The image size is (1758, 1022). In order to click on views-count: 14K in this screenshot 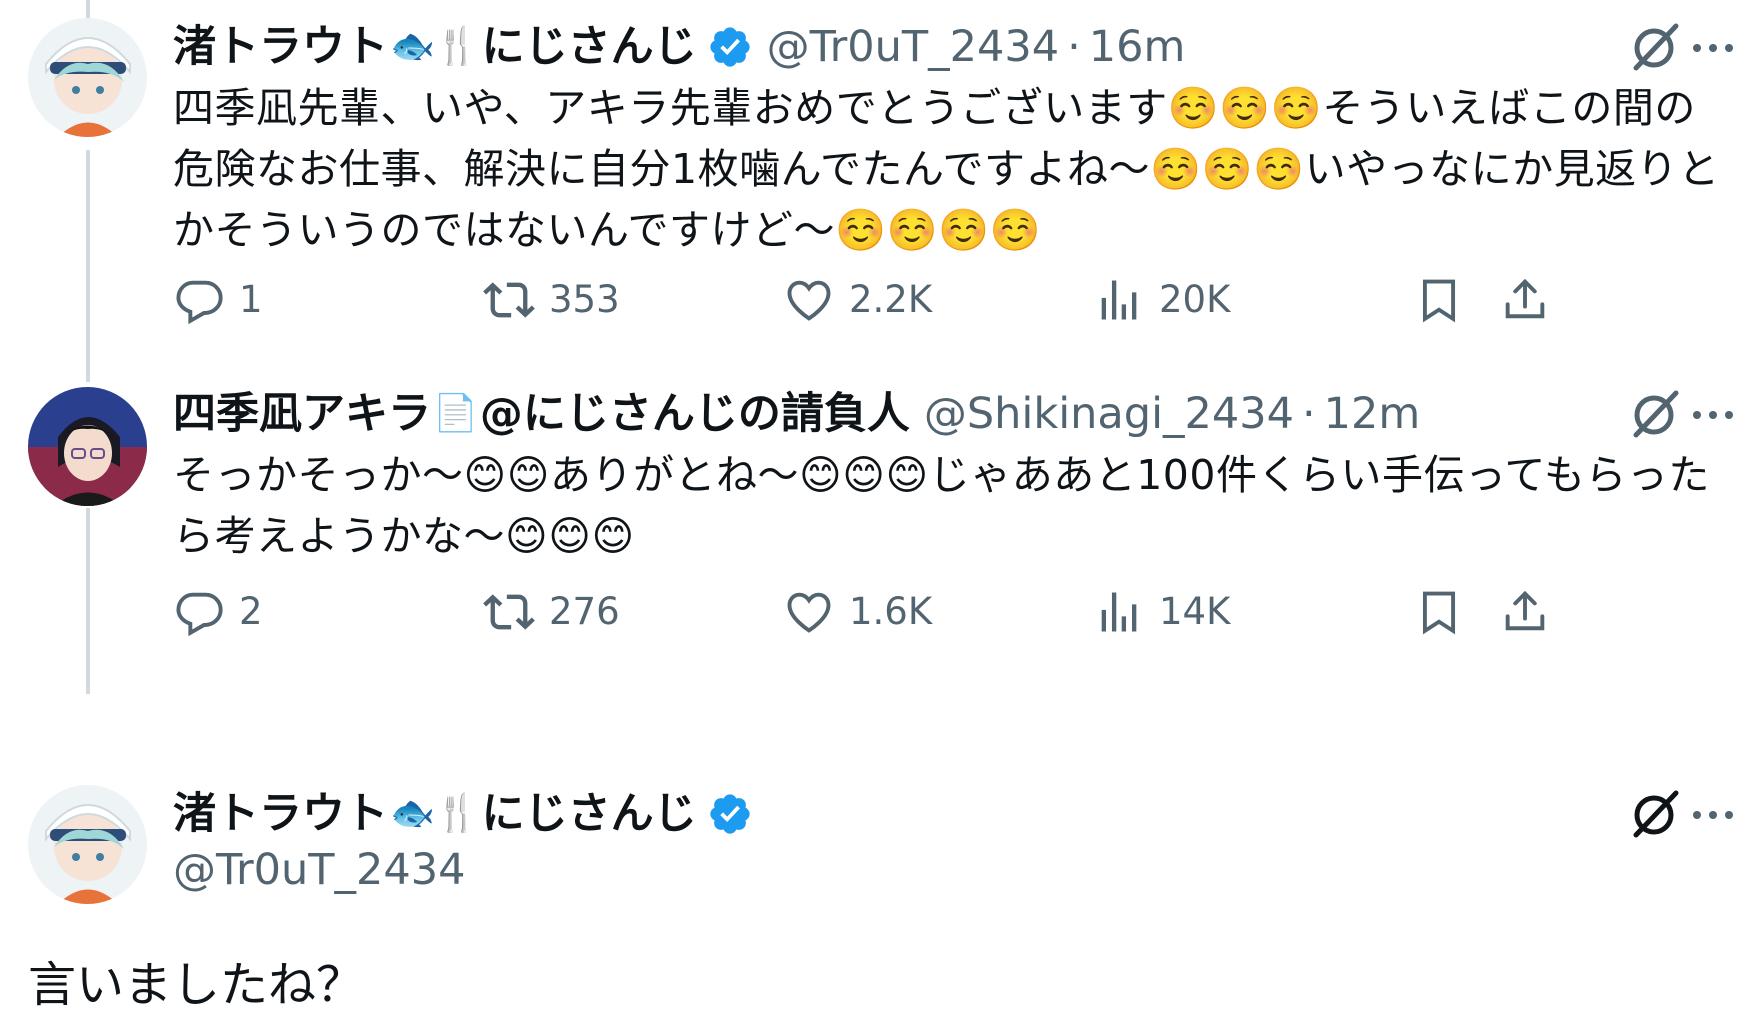, I will do `click(1195, 611)`.